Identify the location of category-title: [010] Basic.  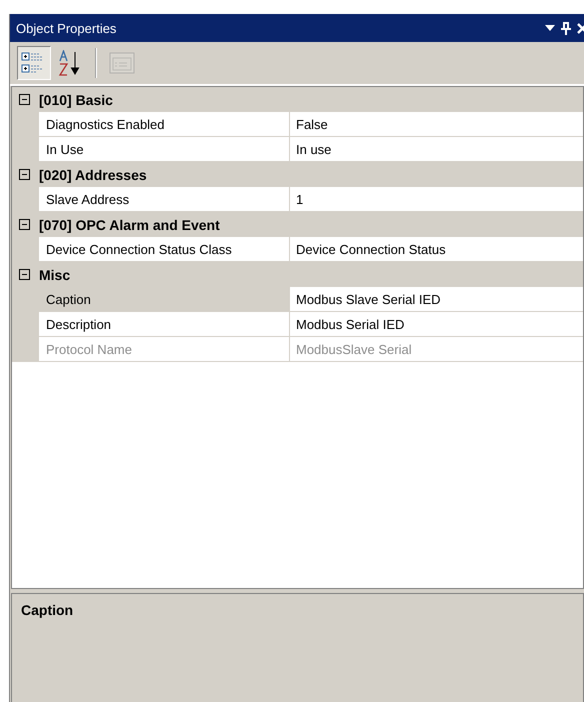
(76, 100).